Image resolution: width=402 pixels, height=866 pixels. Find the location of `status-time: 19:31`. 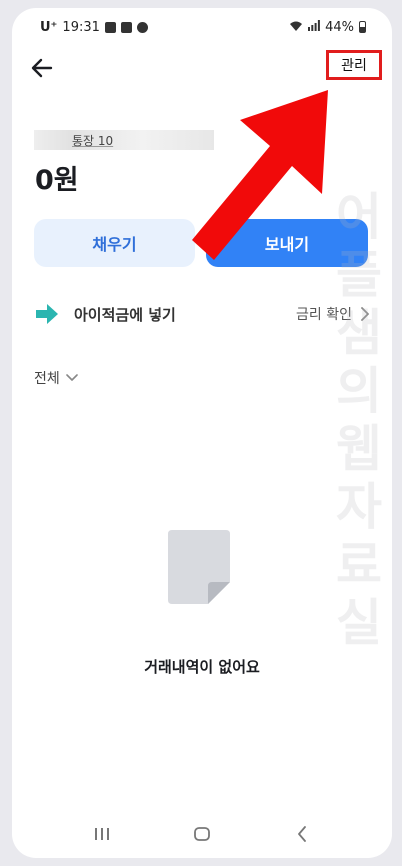

status-time: 19:31 is located at coordinates (81, 27).